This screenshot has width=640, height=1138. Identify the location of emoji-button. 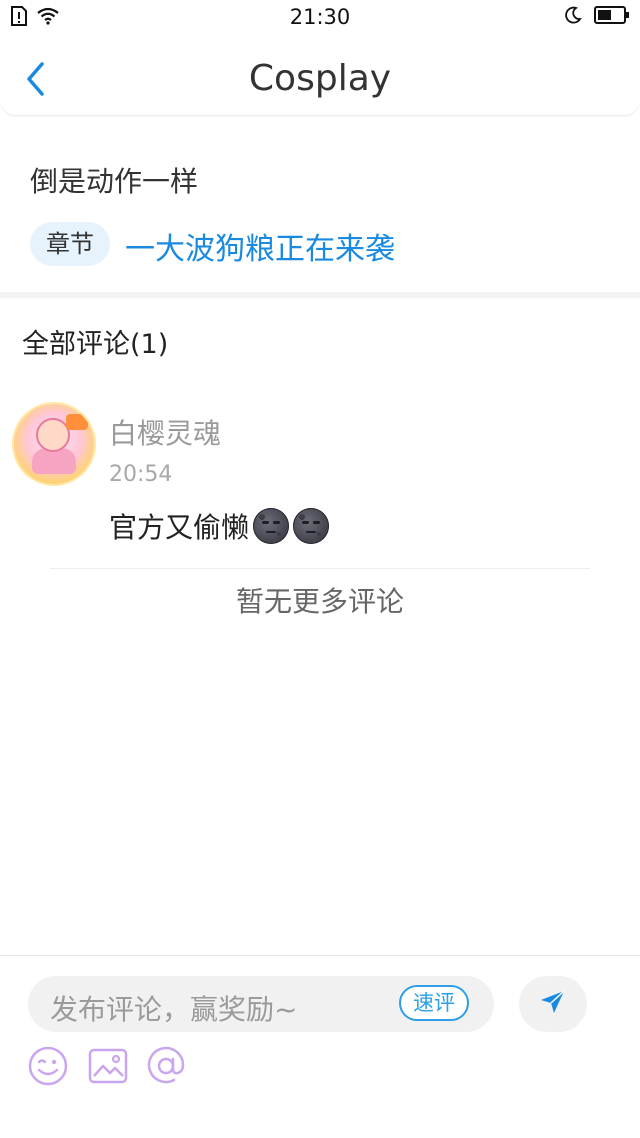
(48, 1066).